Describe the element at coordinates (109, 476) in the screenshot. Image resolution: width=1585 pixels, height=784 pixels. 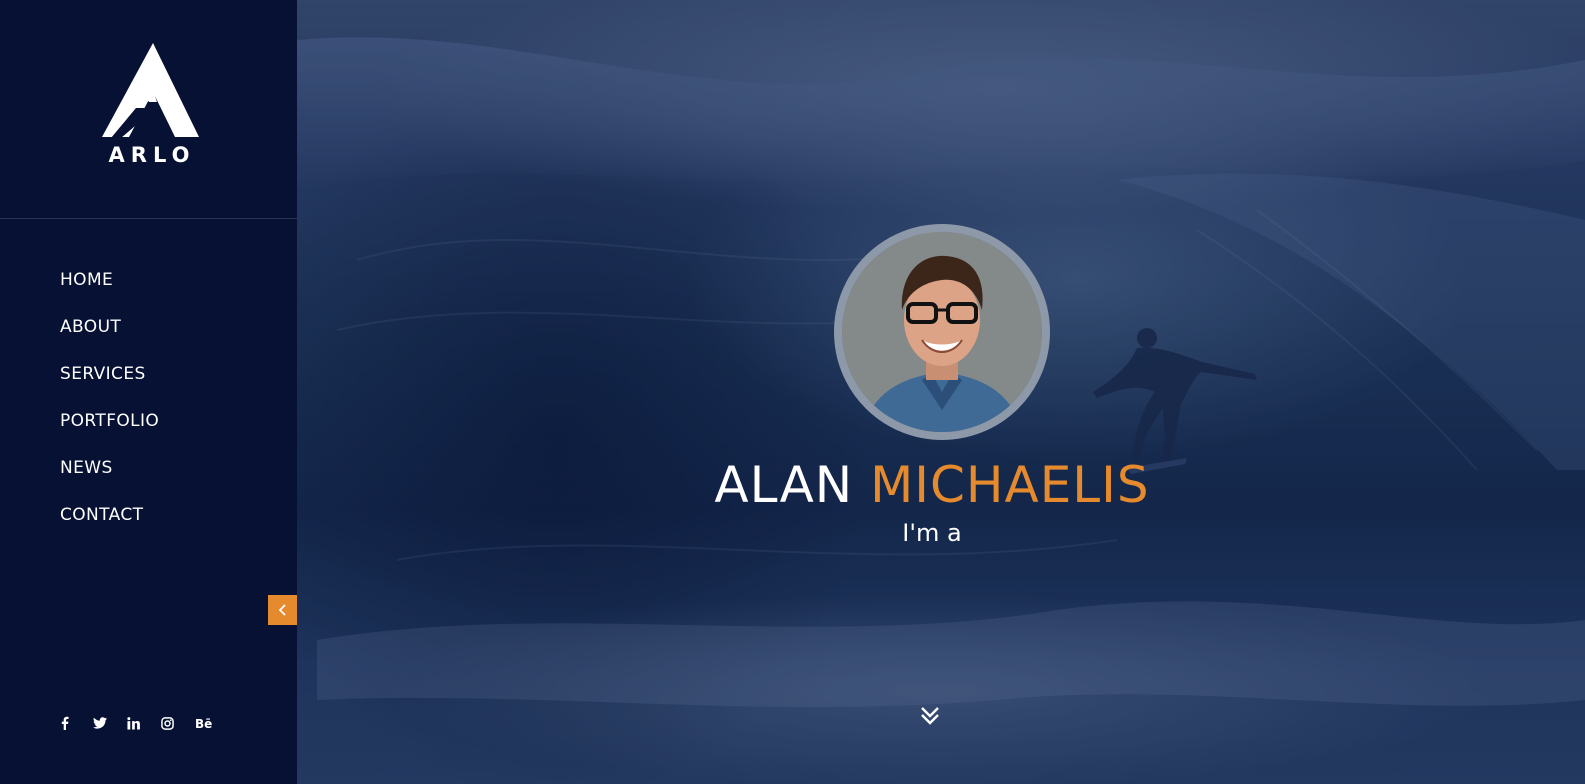
I see `nav-item-news: NEWS` at that location.